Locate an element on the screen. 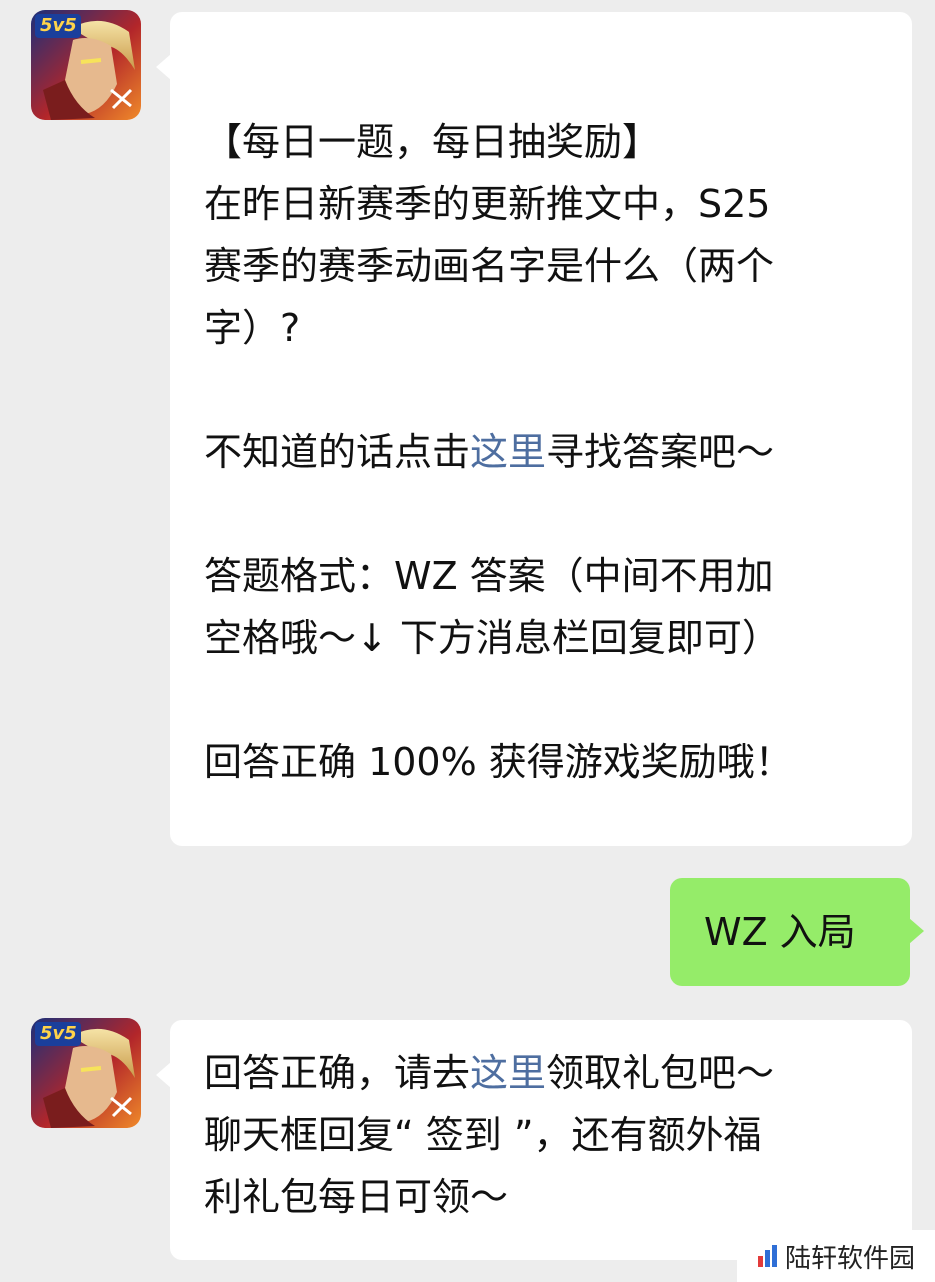 Image resolution: width=935 pixels, height=1282 pixels. watermark-logo-icon is located at coordinates (767, 1256).